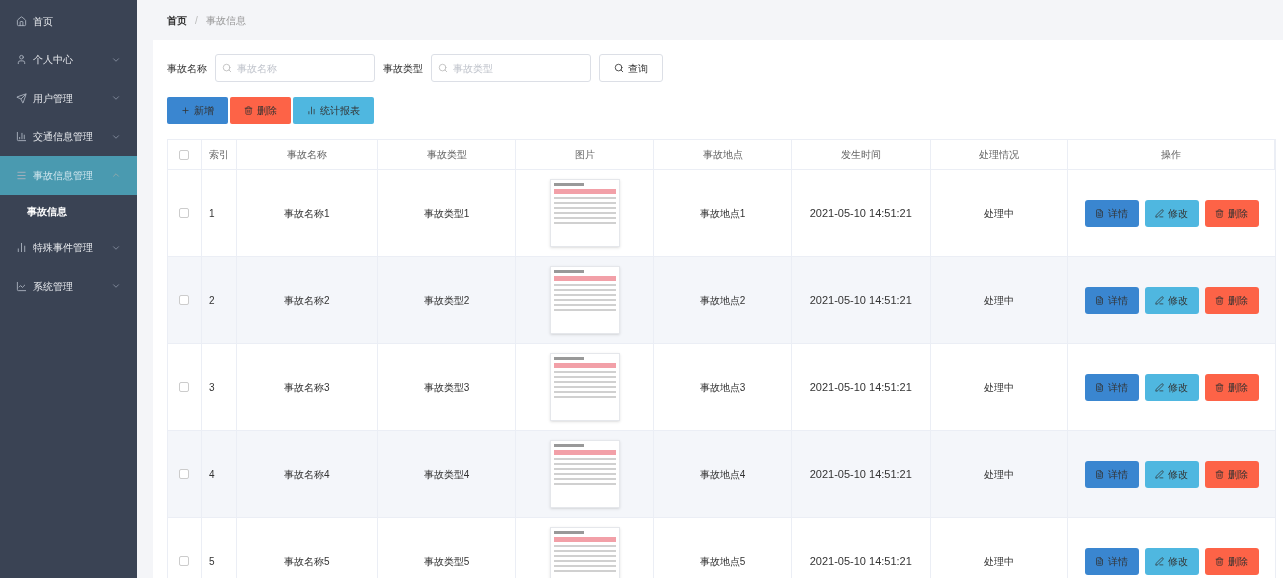  I want to click on table-cell-text: 2, so click(211, 300).